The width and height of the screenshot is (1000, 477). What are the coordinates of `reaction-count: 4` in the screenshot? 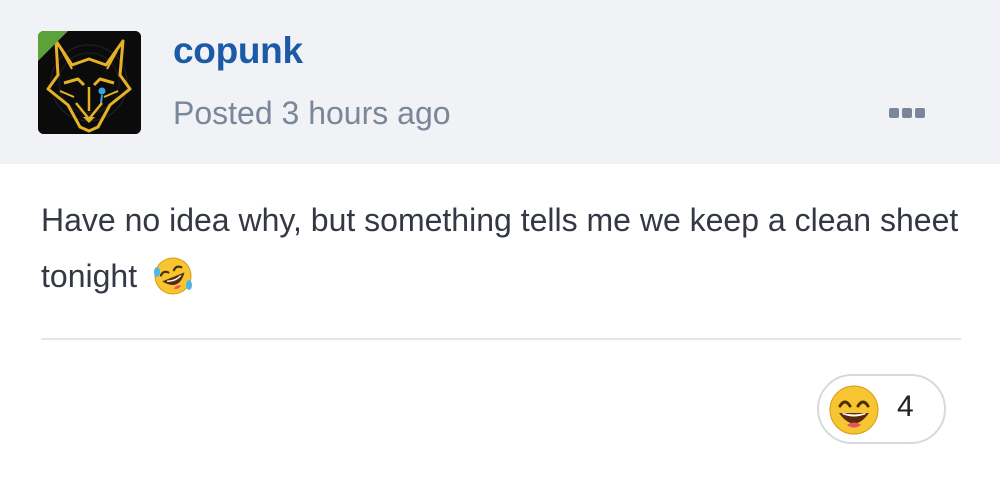 It's located at (905, 406).